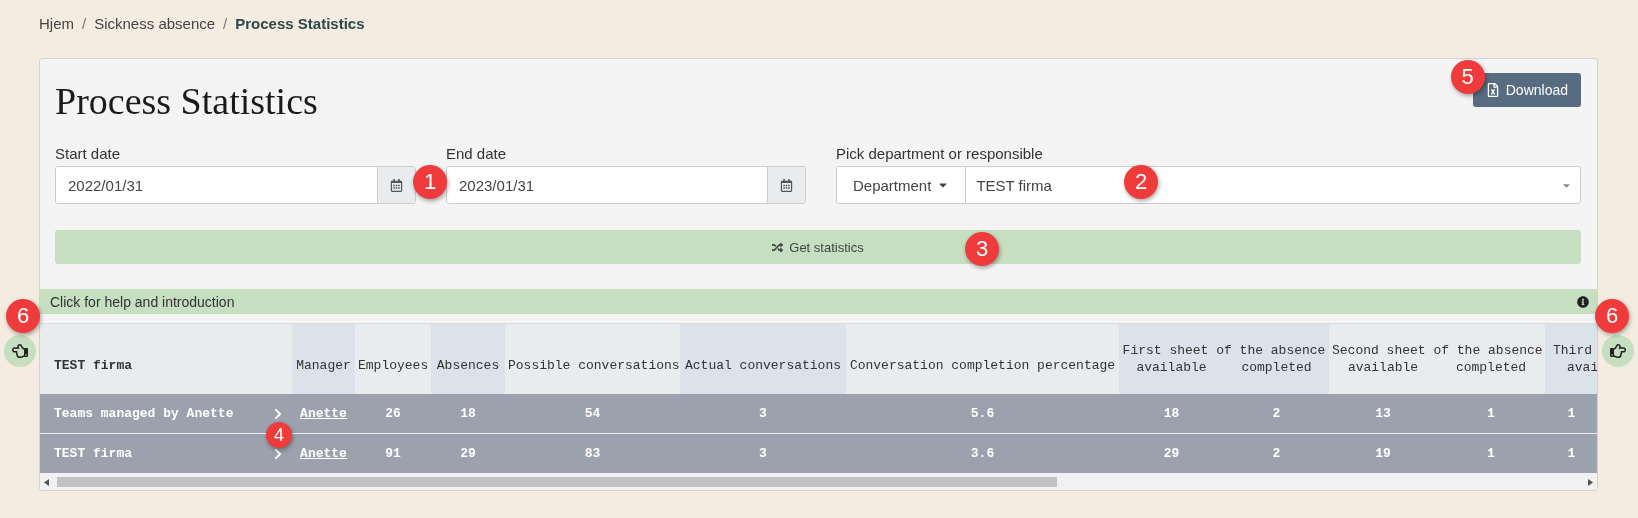  What do you see at coordinates (300, 23) in the screenshot?
I see `breadcrumb-item: Process Statistics` at bounding box center [300, 23].